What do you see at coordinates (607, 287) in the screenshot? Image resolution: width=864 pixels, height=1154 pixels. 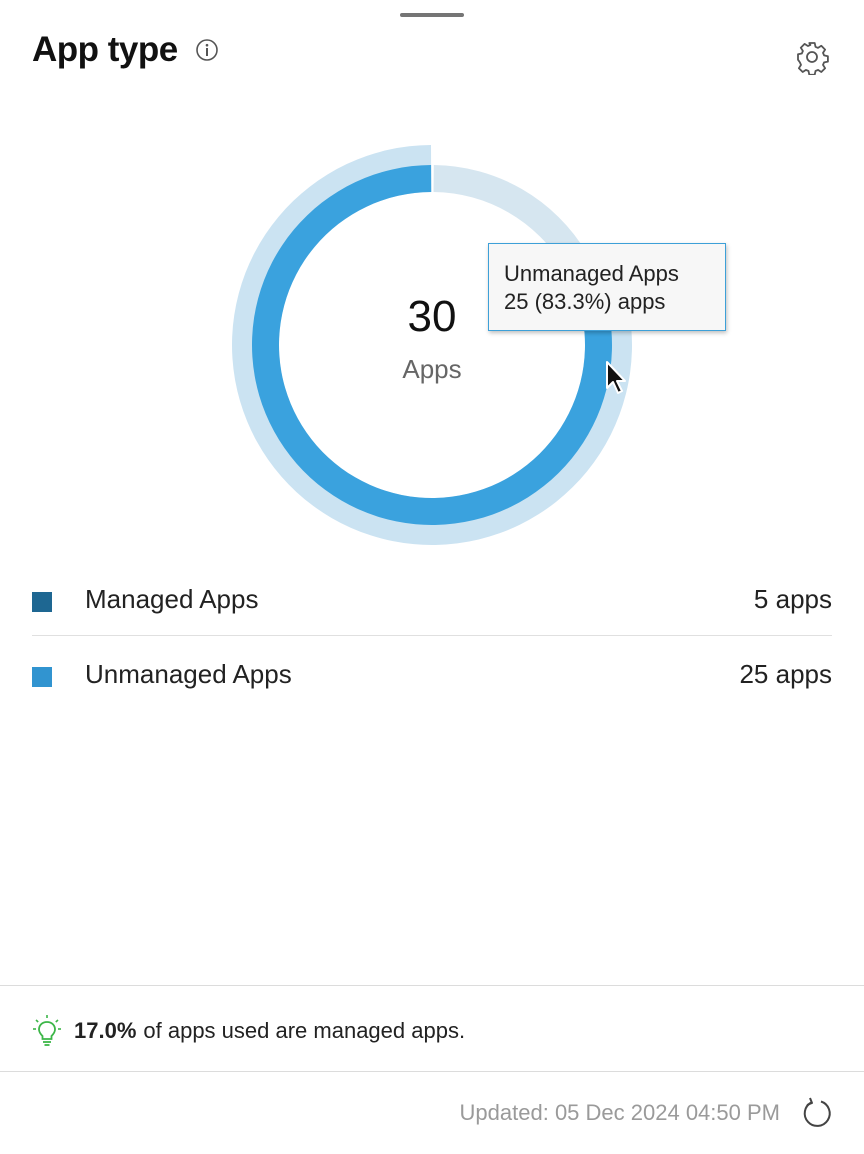 I see `chart-tooltip: Unmanaged Apps 25 (83.3%) apps` at bounding box center [607, 287].